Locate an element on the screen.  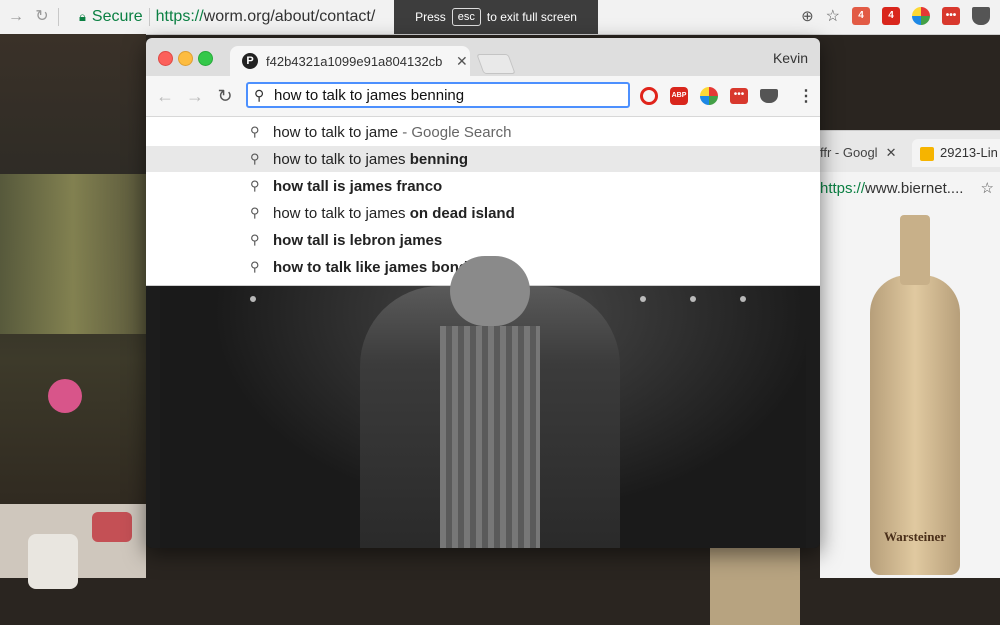
suggestion-bold: benning is located at coordinates (437, 159).